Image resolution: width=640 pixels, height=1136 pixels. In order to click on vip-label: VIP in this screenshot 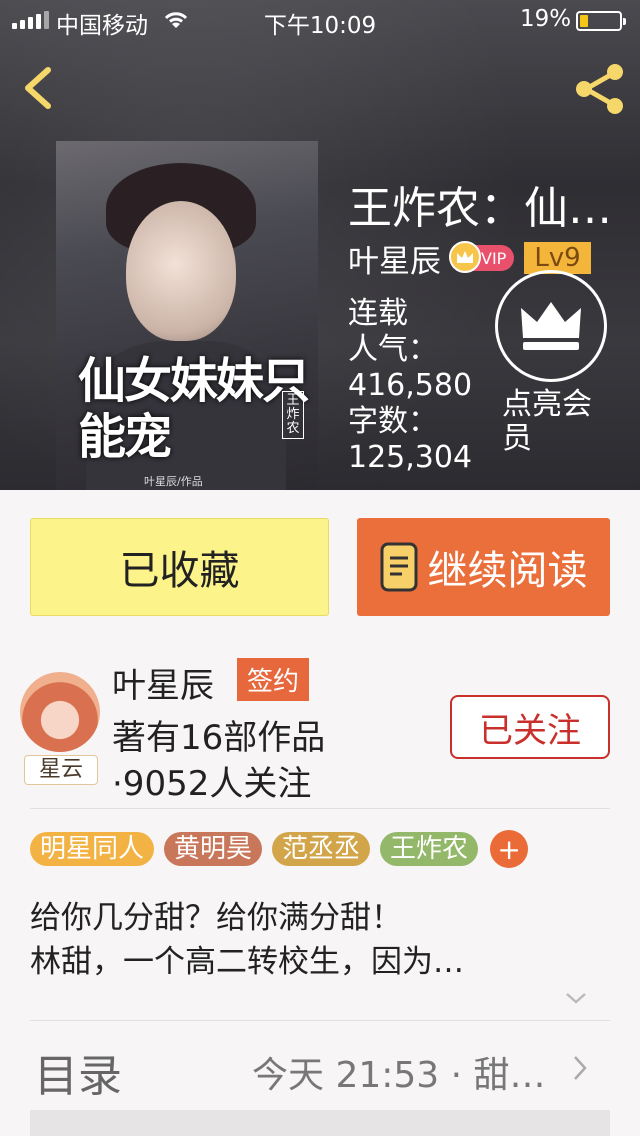, I will do `click(494, 258)`.